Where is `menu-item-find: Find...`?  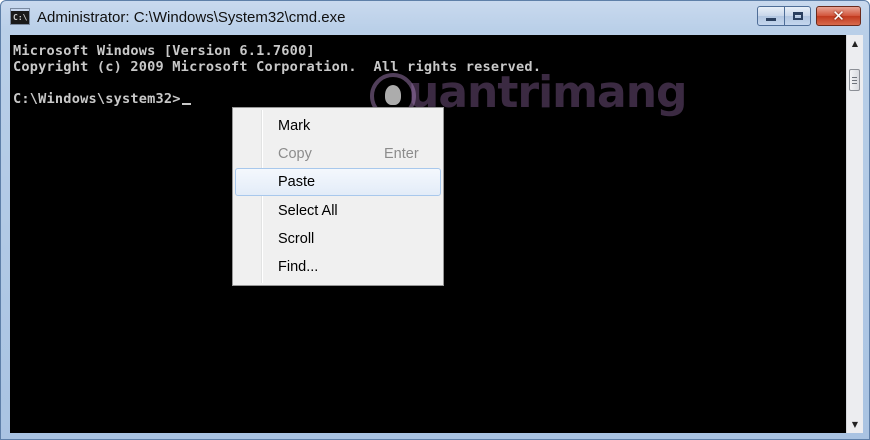
menu-item-find: Find... is located at coordinates (338, 267).